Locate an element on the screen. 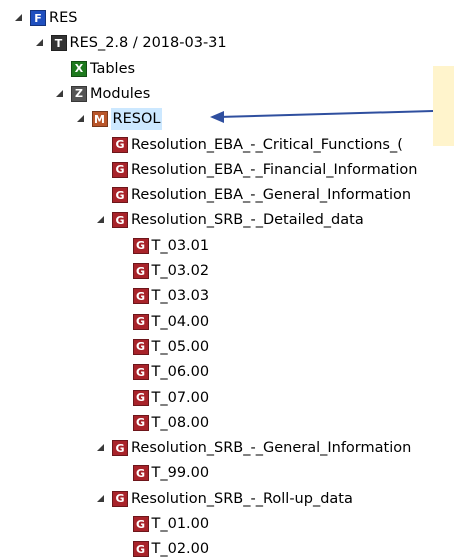 The width and height of the screenshot is (454, 560). tree-node-label: Resolution_EBA_-_Financial_Information is located at coordinates (274, 169).